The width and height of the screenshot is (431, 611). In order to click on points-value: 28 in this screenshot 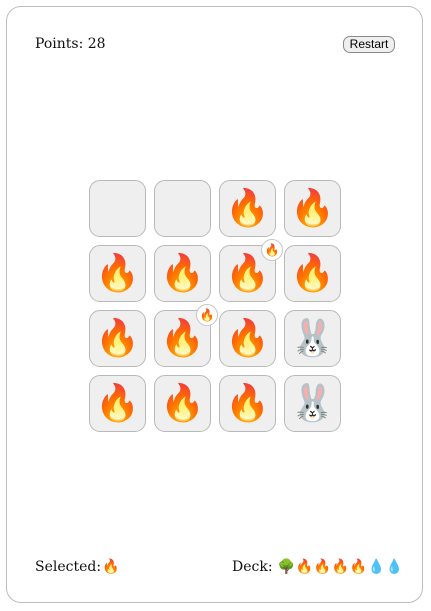, I will do `click(96, 44)`.